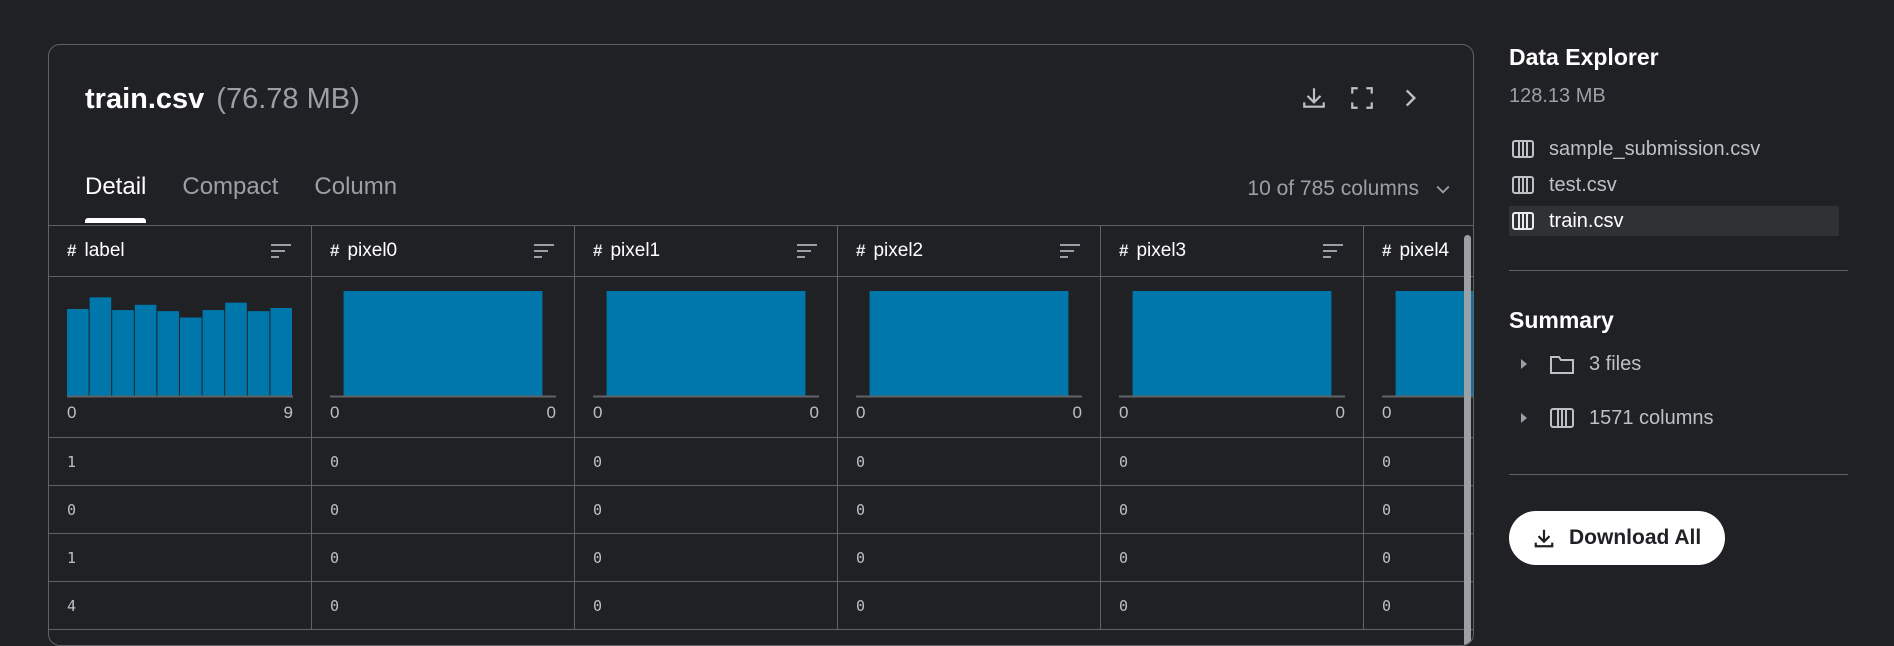  I want to click on column-header: # pixel3, so click(1232, 251).